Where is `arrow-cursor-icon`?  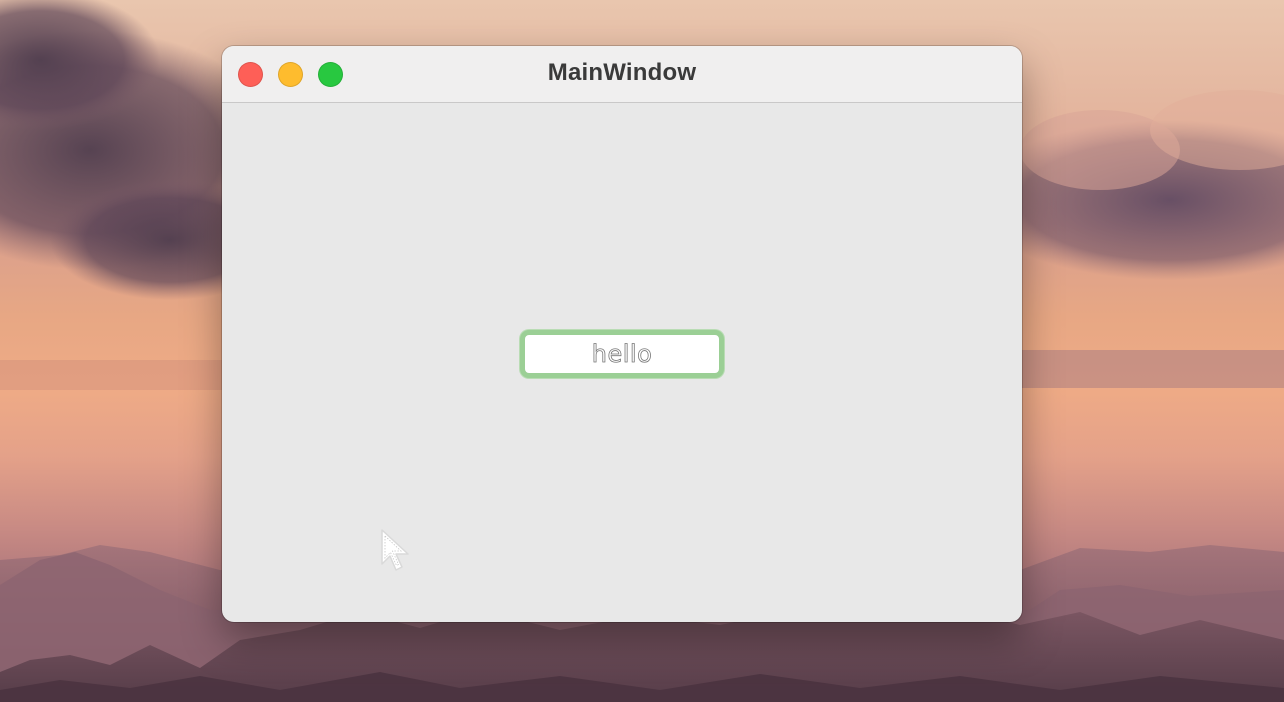
arrow-cursor-icon is located at coordinates (395, 550).